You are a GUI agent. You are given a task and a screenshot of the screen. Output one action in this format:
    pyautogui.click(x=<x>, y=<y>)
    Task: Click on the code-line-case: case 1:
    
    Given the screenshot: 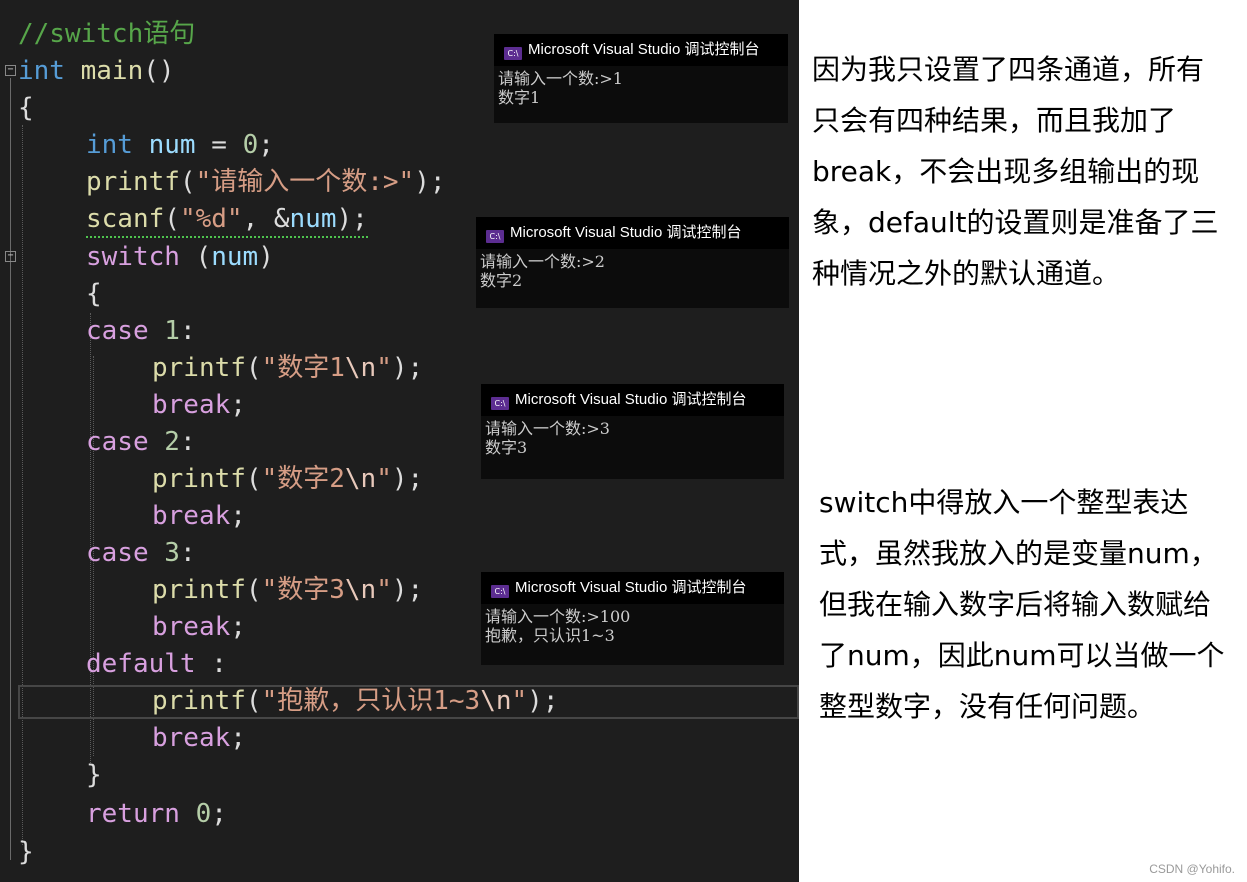 What is the action you would take?
    pyautogui.click(x=141, y=331)
    